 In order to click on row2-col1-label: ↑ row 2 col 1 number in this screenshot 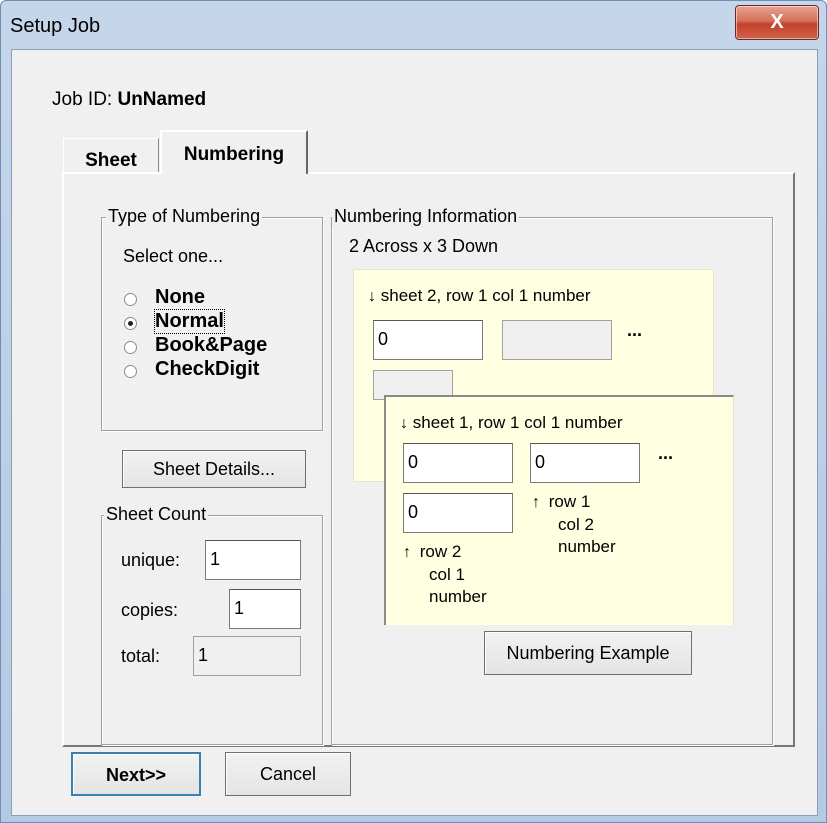, I will do `click(445, 574)`.